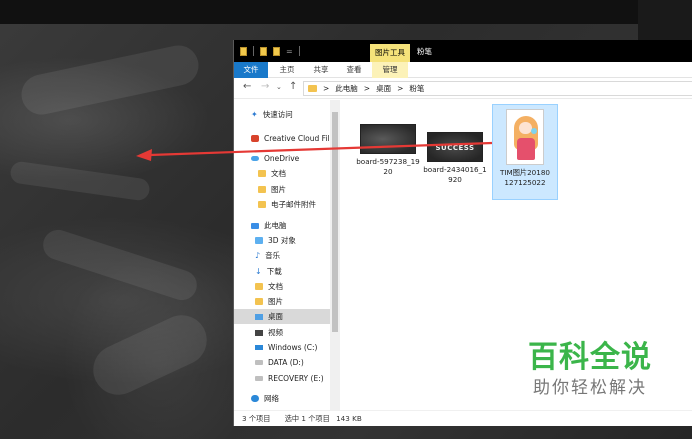 This screenshot has height=439, width=692. I want to click on tab-share: 共享, so click(321, 70).